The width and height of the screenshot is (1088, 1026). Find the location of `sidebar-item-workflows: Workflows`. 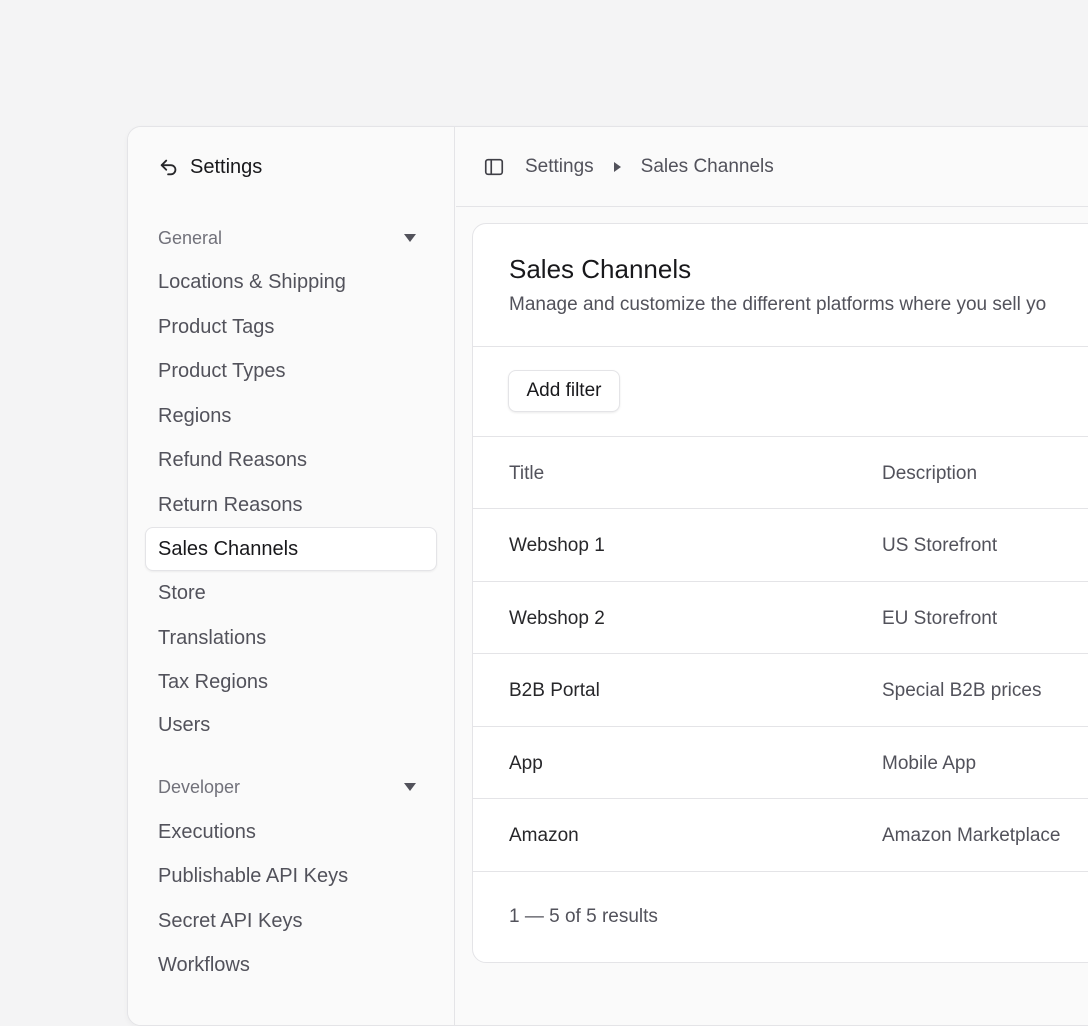

sidebar-item-workflows: Workflows is located at coordinates (204, 965).